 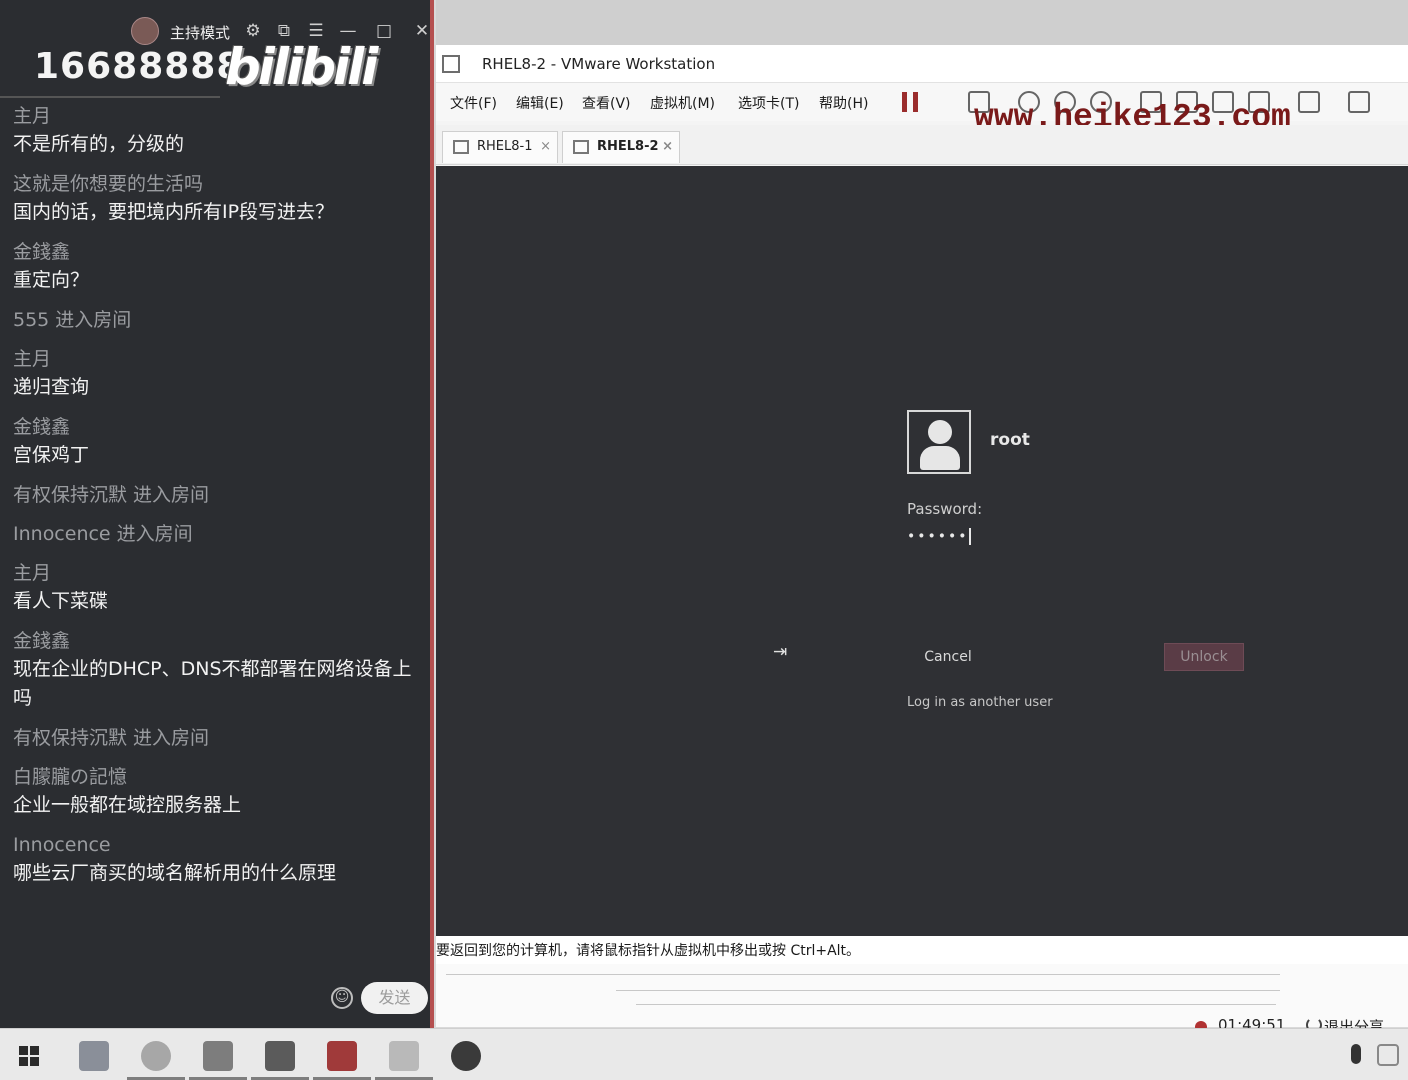 What do you see at coordinates (768, 103) in the screenshot?
I see `menu-tabs: 选项卡(T)` at bounding box center [768, 103].